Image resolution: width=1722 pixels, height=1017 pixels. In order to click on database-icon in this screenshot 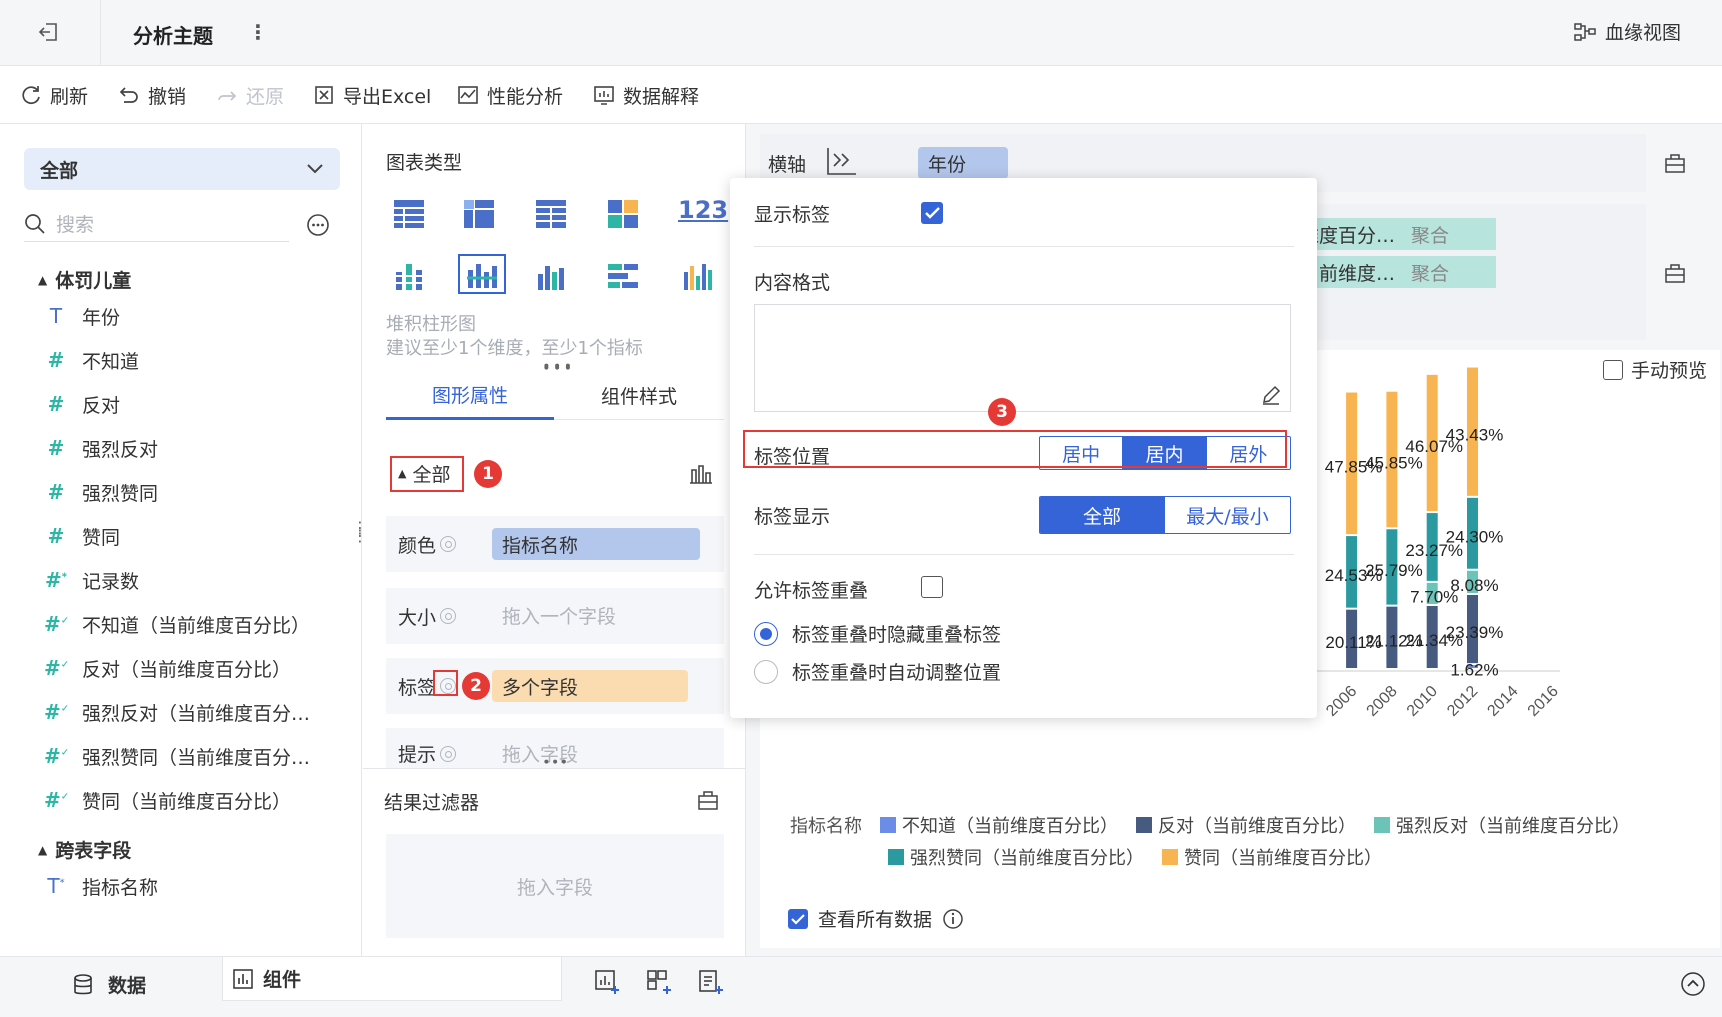, I will do `click(83, 985)`.